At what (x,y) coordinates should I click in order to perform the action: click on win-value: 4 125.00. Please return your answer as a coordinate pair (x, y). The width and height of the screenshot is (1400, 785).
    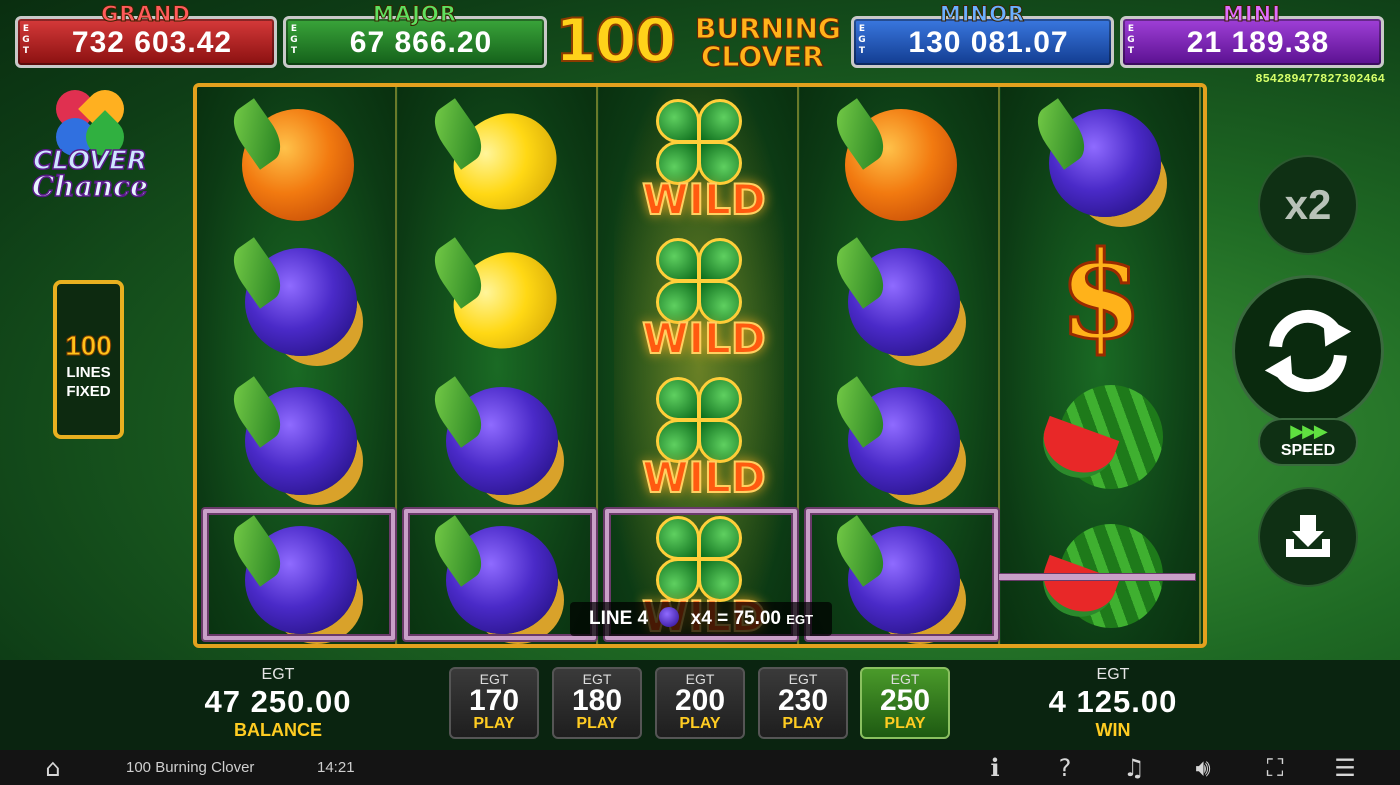
    Looking at the image, I should click on (1113, 701).